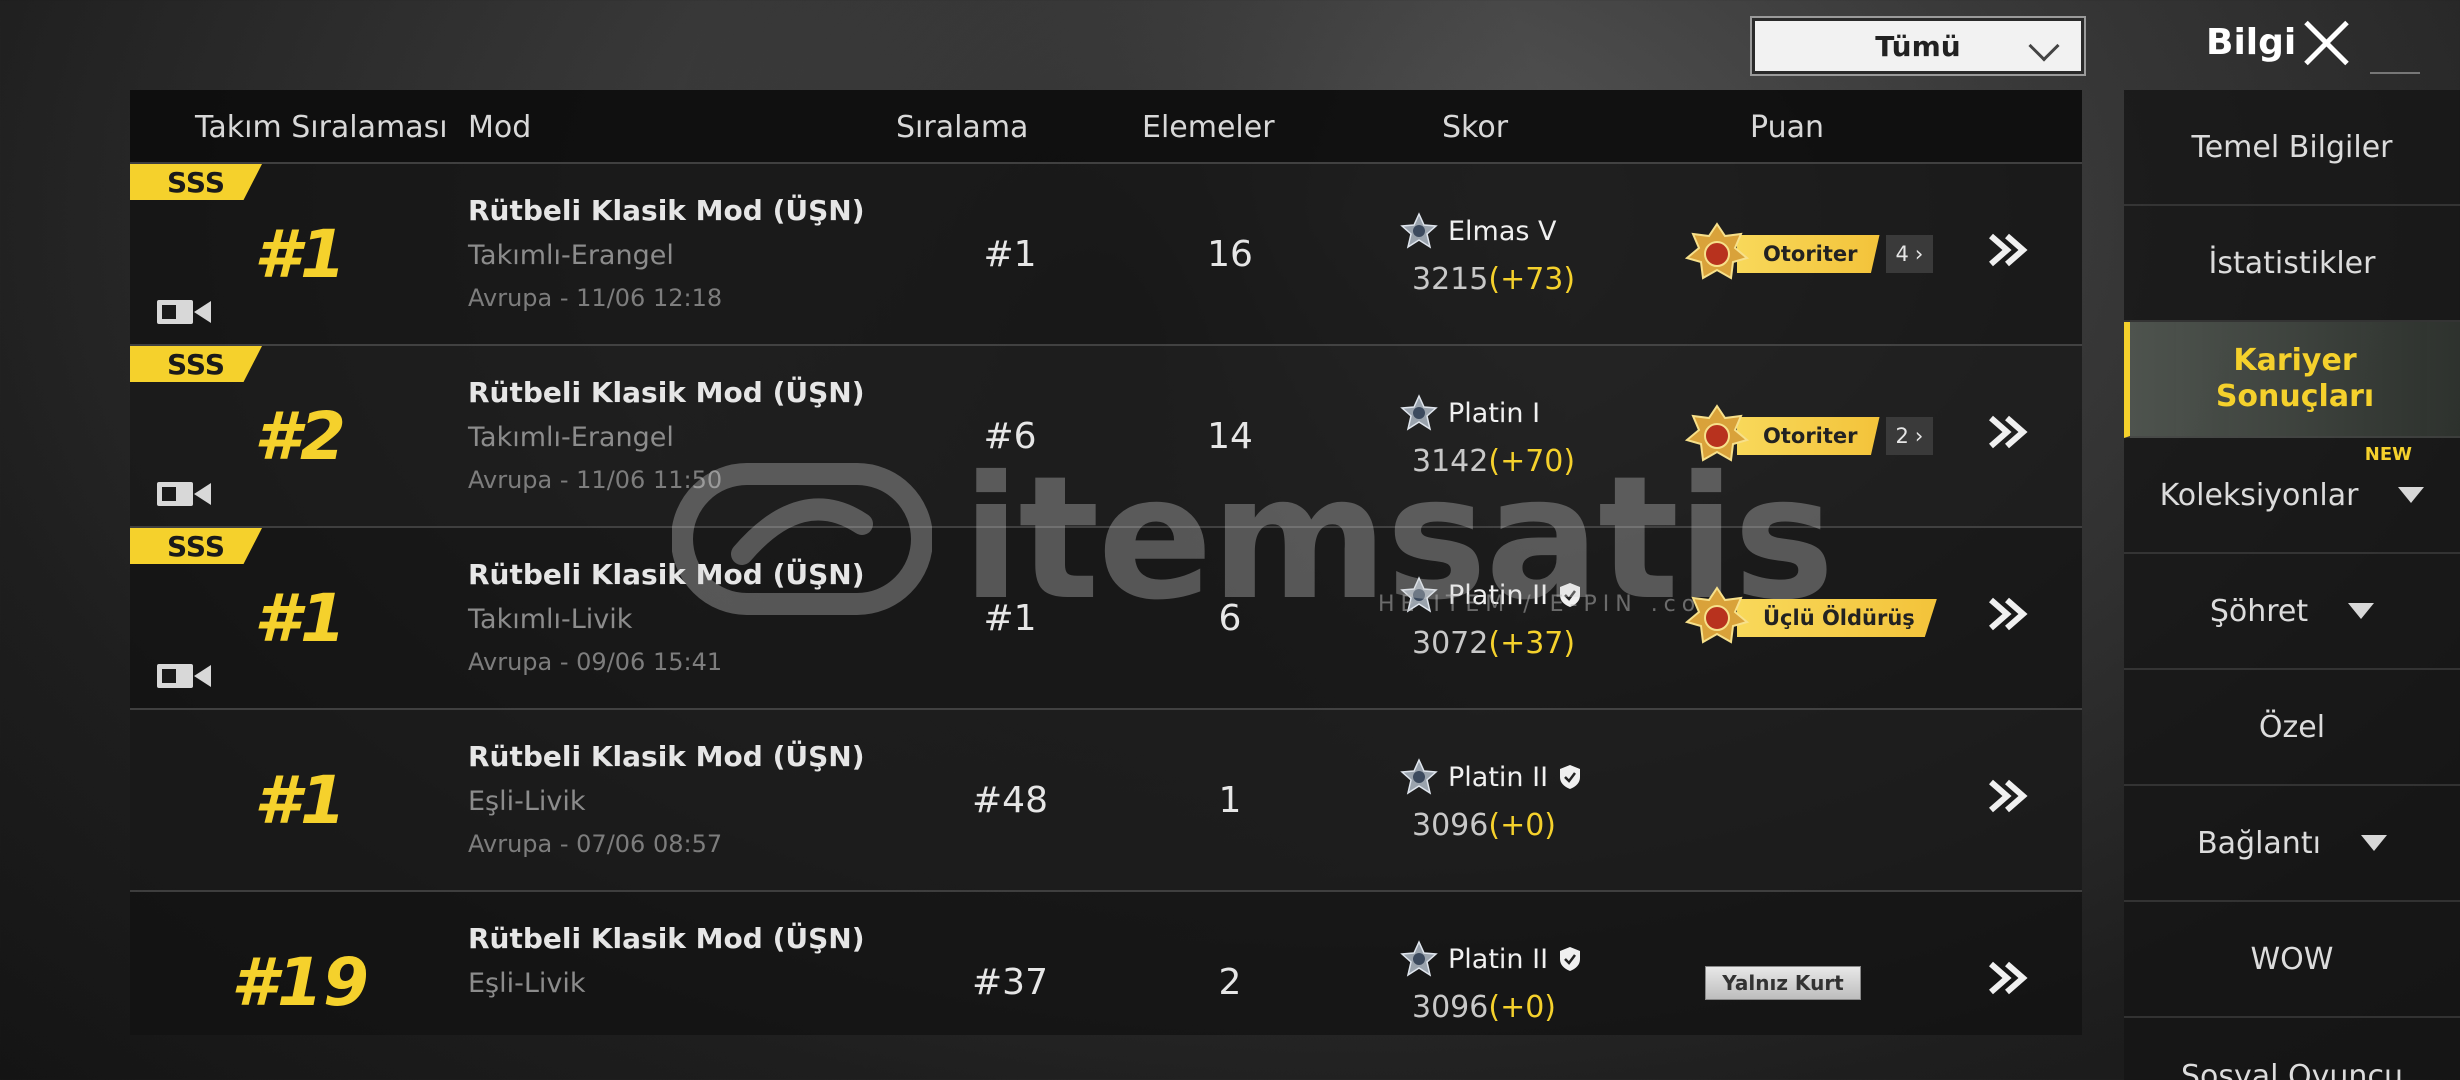  Describe the element at coordinates (2292, 612) in the screenshot. I see `sidebar-item-sohret: Şöhret` at that location.